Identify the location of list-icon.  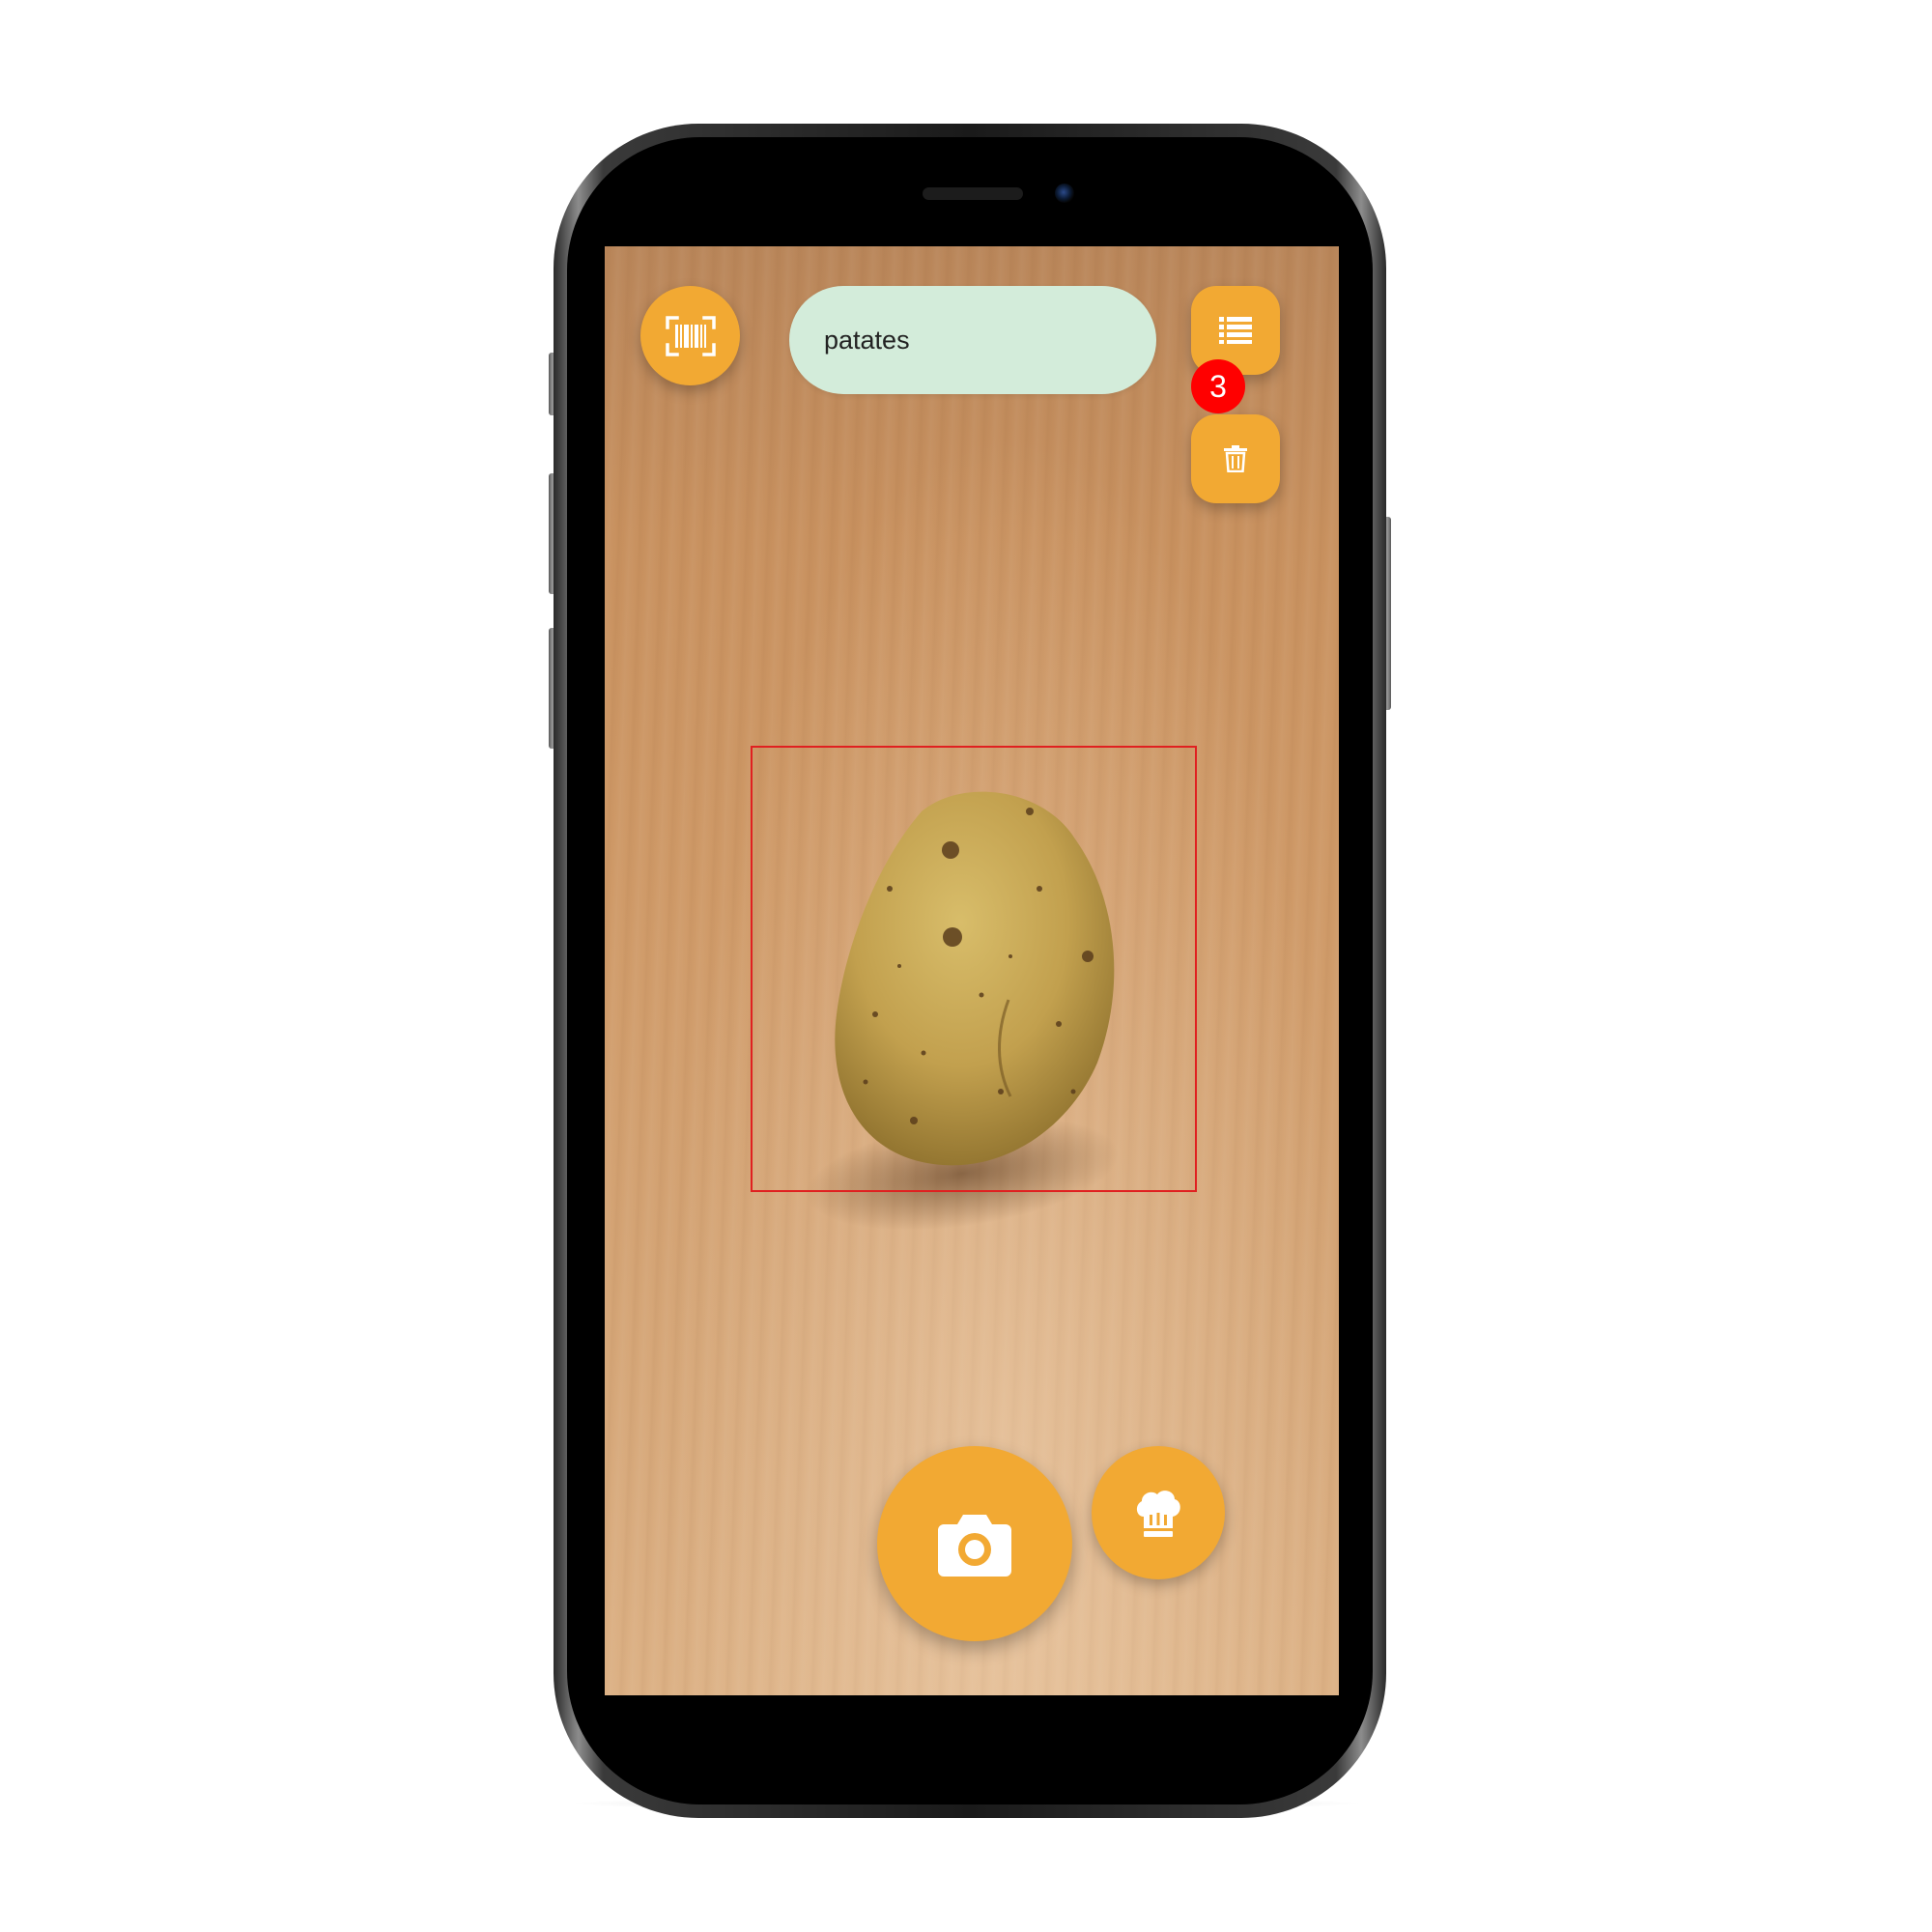
(1235, 330).